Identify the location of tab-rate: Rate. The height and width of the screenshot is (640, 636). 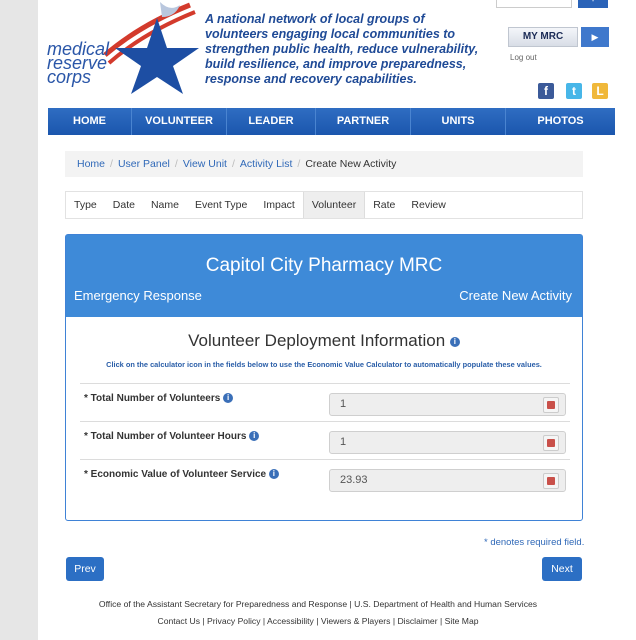
(384, 205).